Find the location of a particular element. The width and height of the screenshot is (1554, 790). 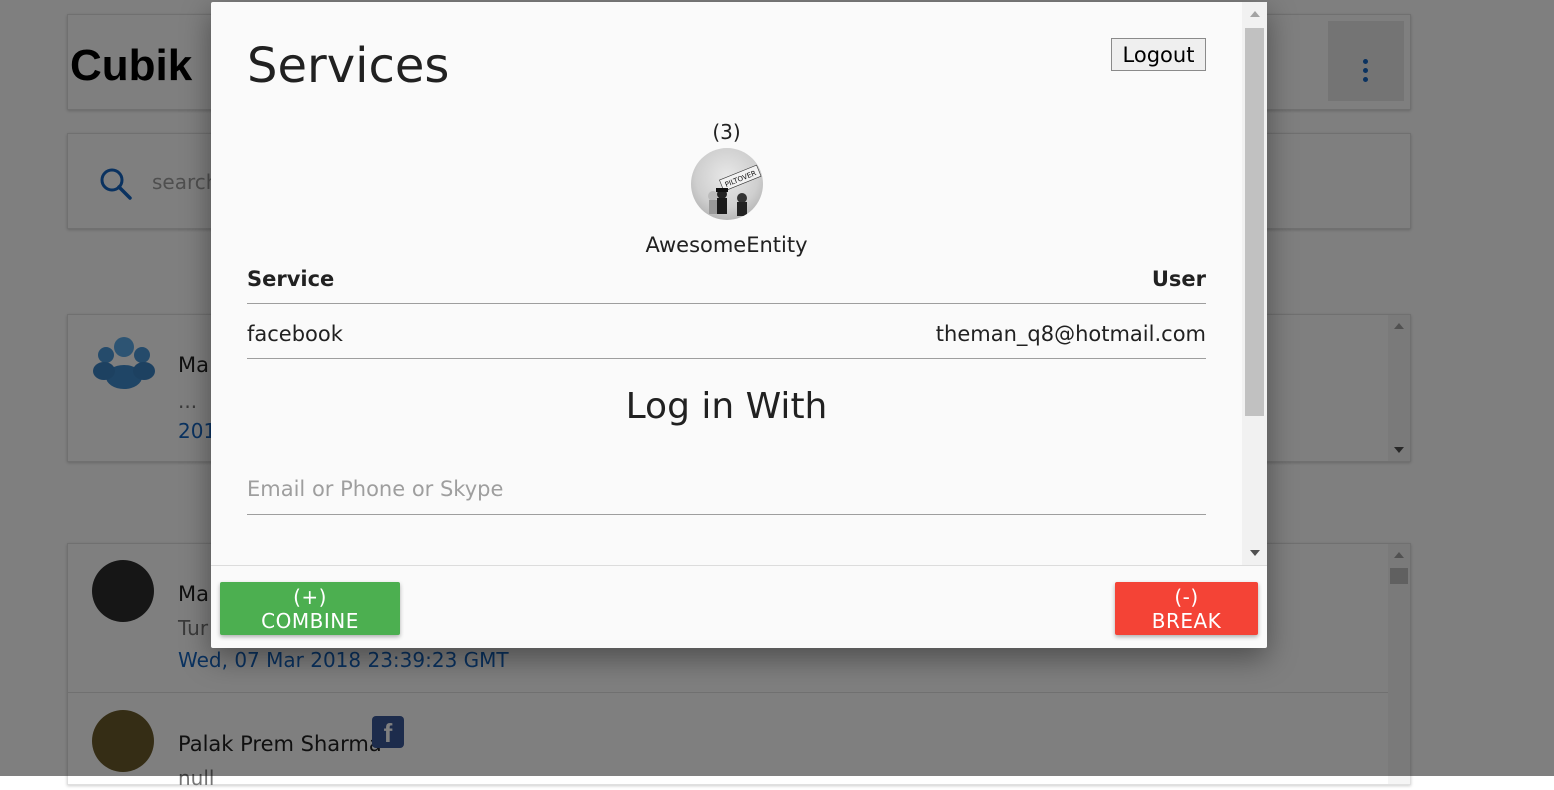

modal-scrollbar is located at coordinates (1254, 283).